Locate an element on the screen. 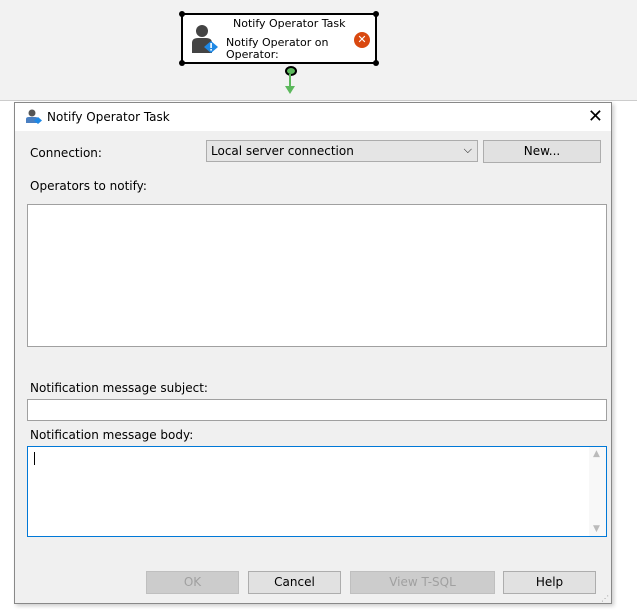  scroll-up-icon: ▲ is located at coordinates (596, 454).